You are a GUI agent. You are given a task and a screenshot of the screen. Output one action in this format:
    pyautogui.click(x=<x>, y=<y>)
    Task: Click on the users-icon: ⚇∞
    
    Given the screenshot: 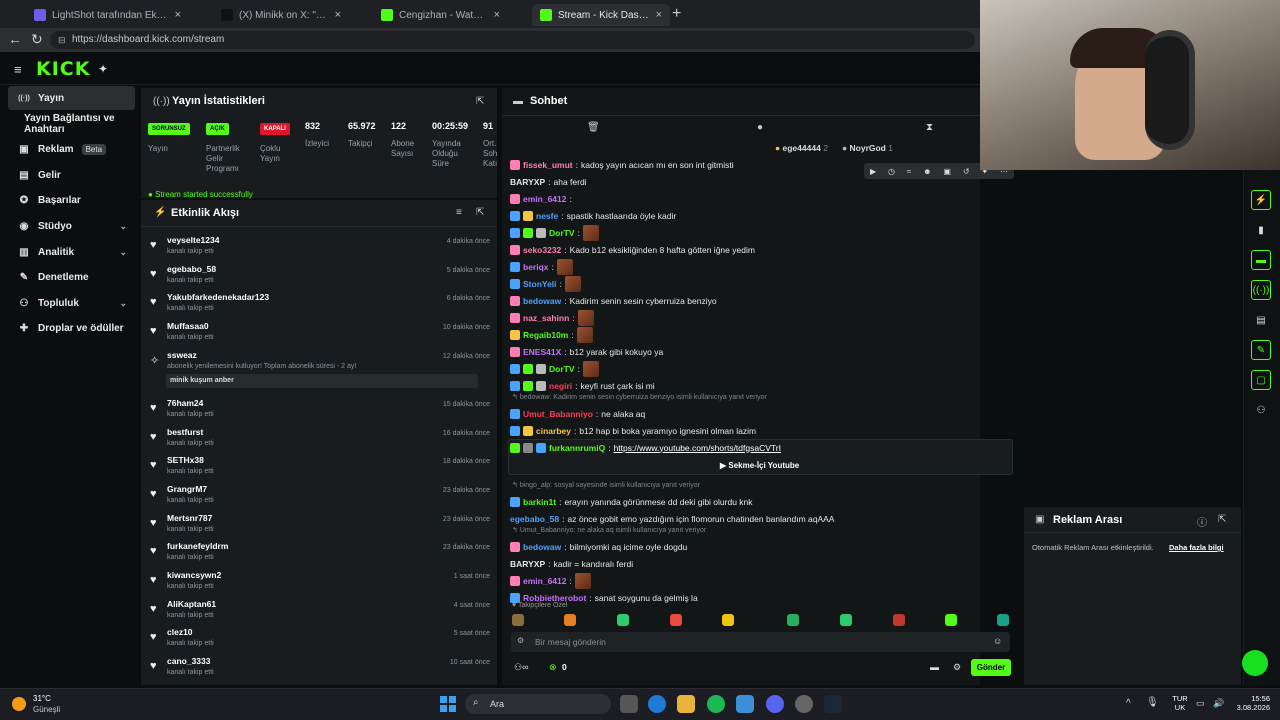 What is the action you would take?
    pyautogui.click(x=521, y=667)
    